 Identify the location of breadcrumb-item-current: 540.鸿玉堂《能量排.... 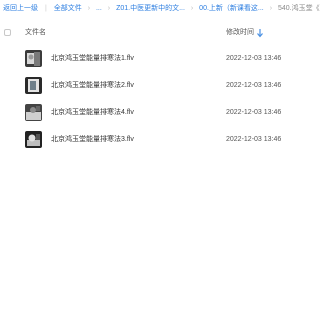
(299, 8).